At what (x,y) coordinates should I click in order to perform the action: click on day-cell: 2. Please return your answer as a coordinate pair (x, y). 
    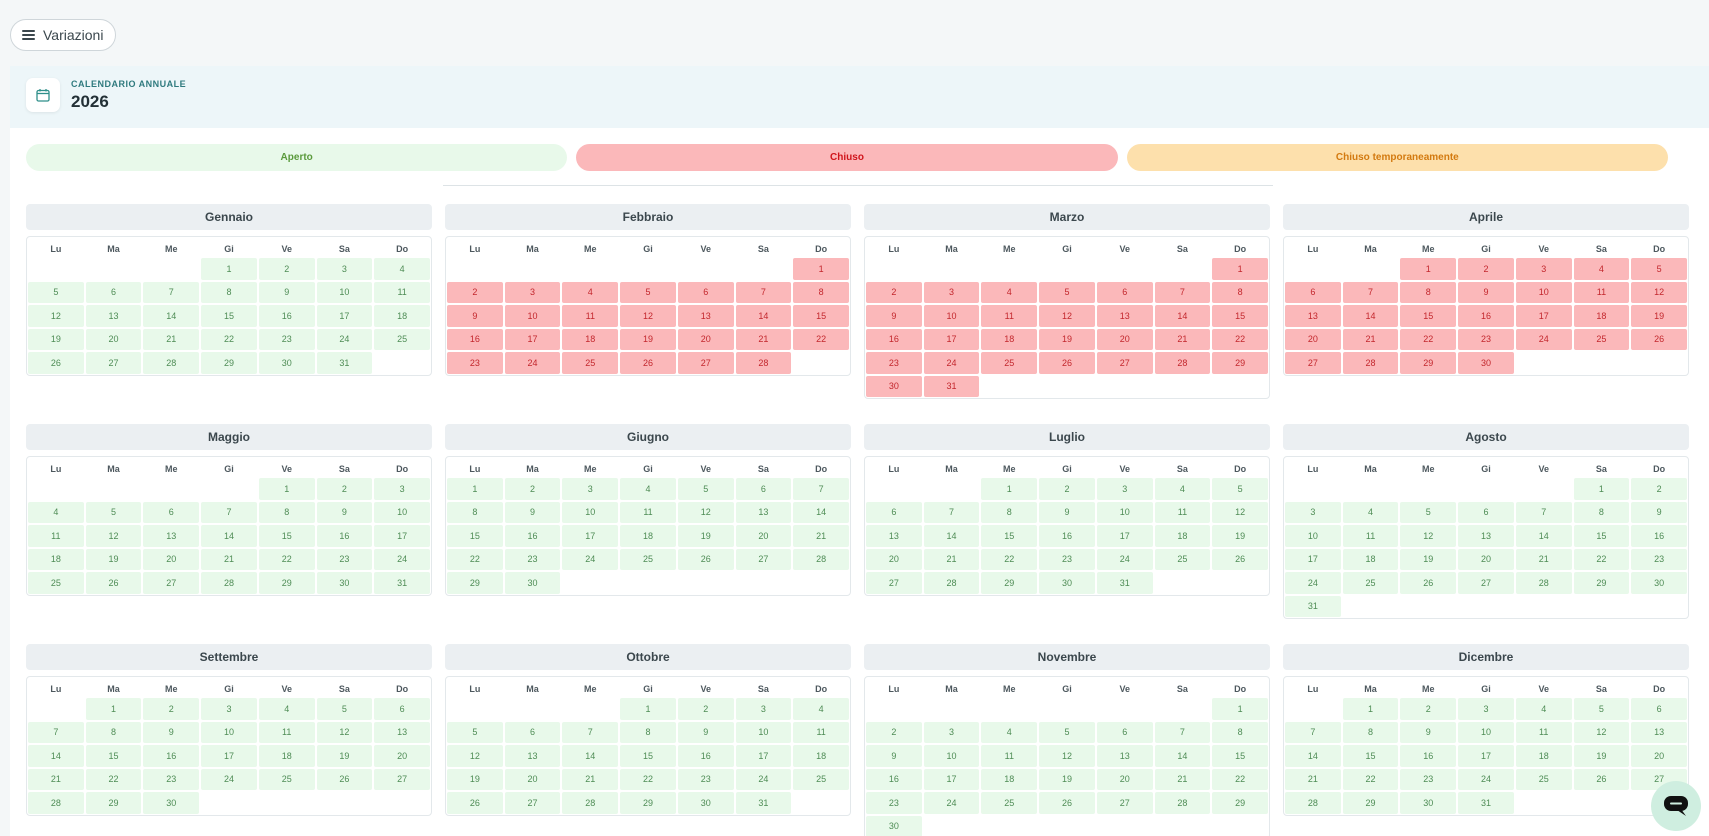
    Looking at the image, I should click on (1067, 489).